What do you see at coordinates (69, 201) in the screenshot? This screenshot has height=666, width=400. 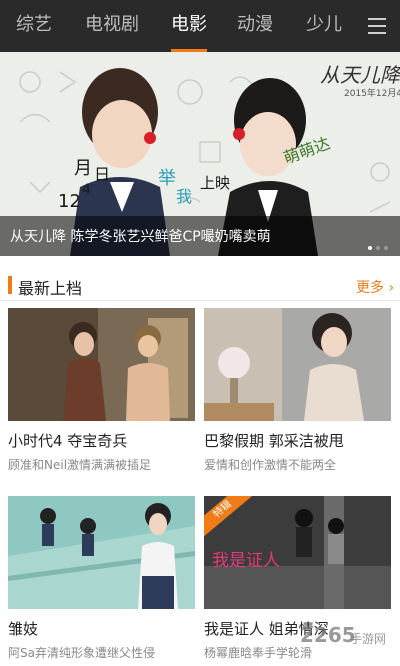 I see `svg-text: 12` at bounding box center [69, 201].